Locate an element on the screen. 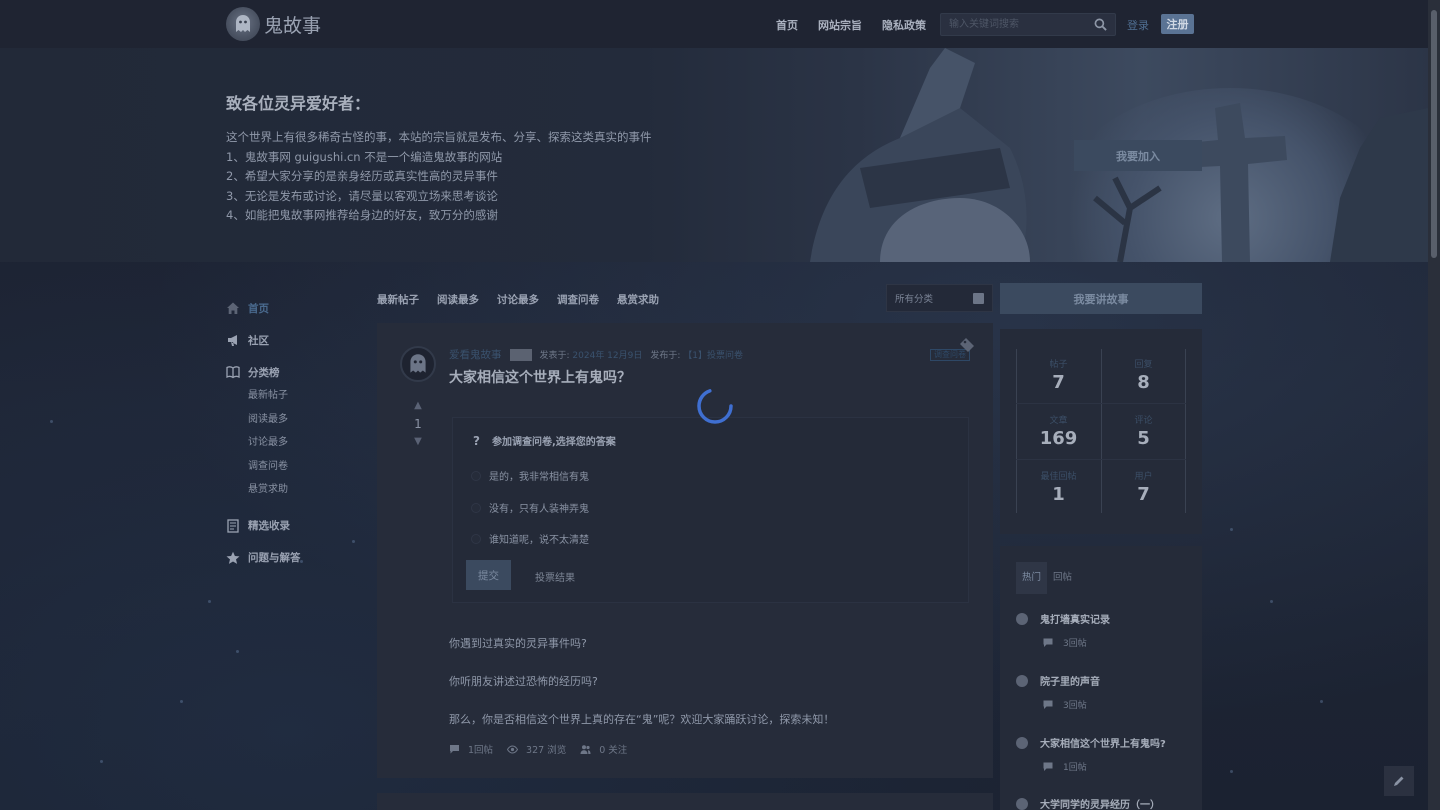 The height and width of the screenshot is (810, 1440). sidebar-item-featured: 精选收录 is located at coordinates (263, 526).